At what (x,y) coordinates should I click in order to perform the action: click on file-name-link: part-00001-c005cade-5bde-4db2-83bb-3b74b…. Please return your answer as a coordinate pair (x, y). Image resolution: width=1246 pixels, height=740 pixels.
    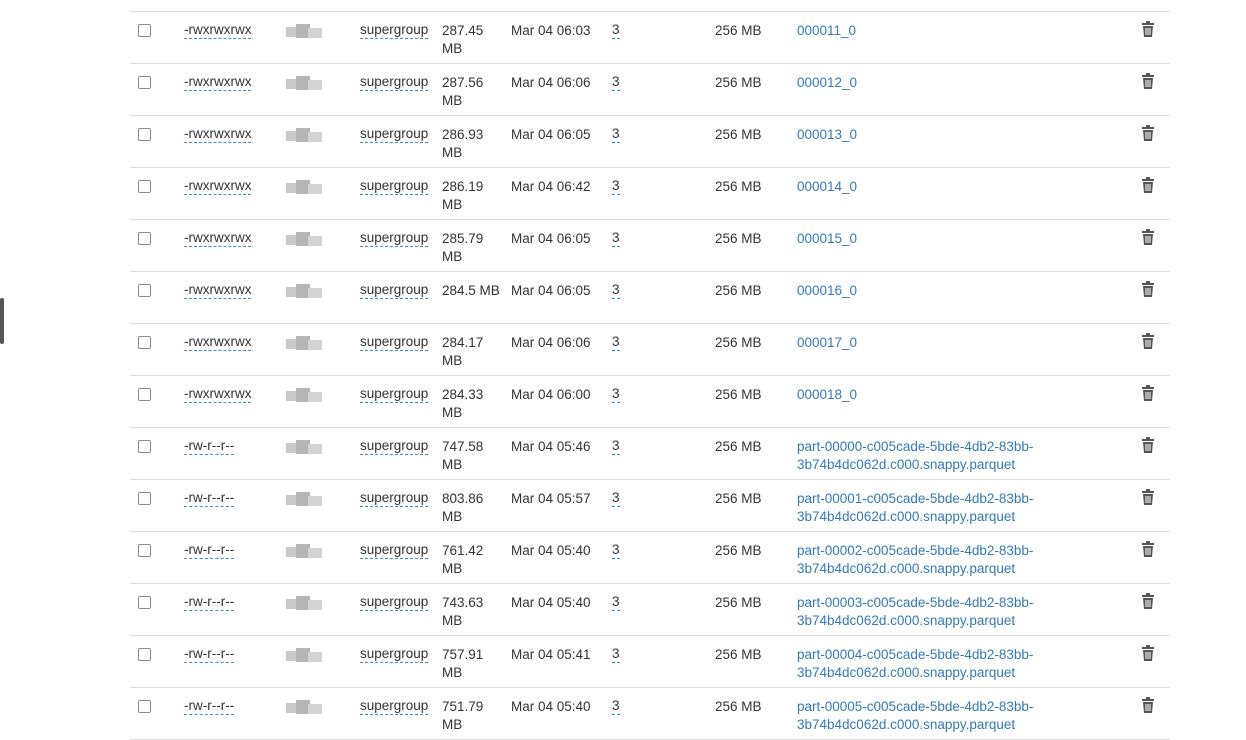
    Looking at the image, I should click on (937, 508).